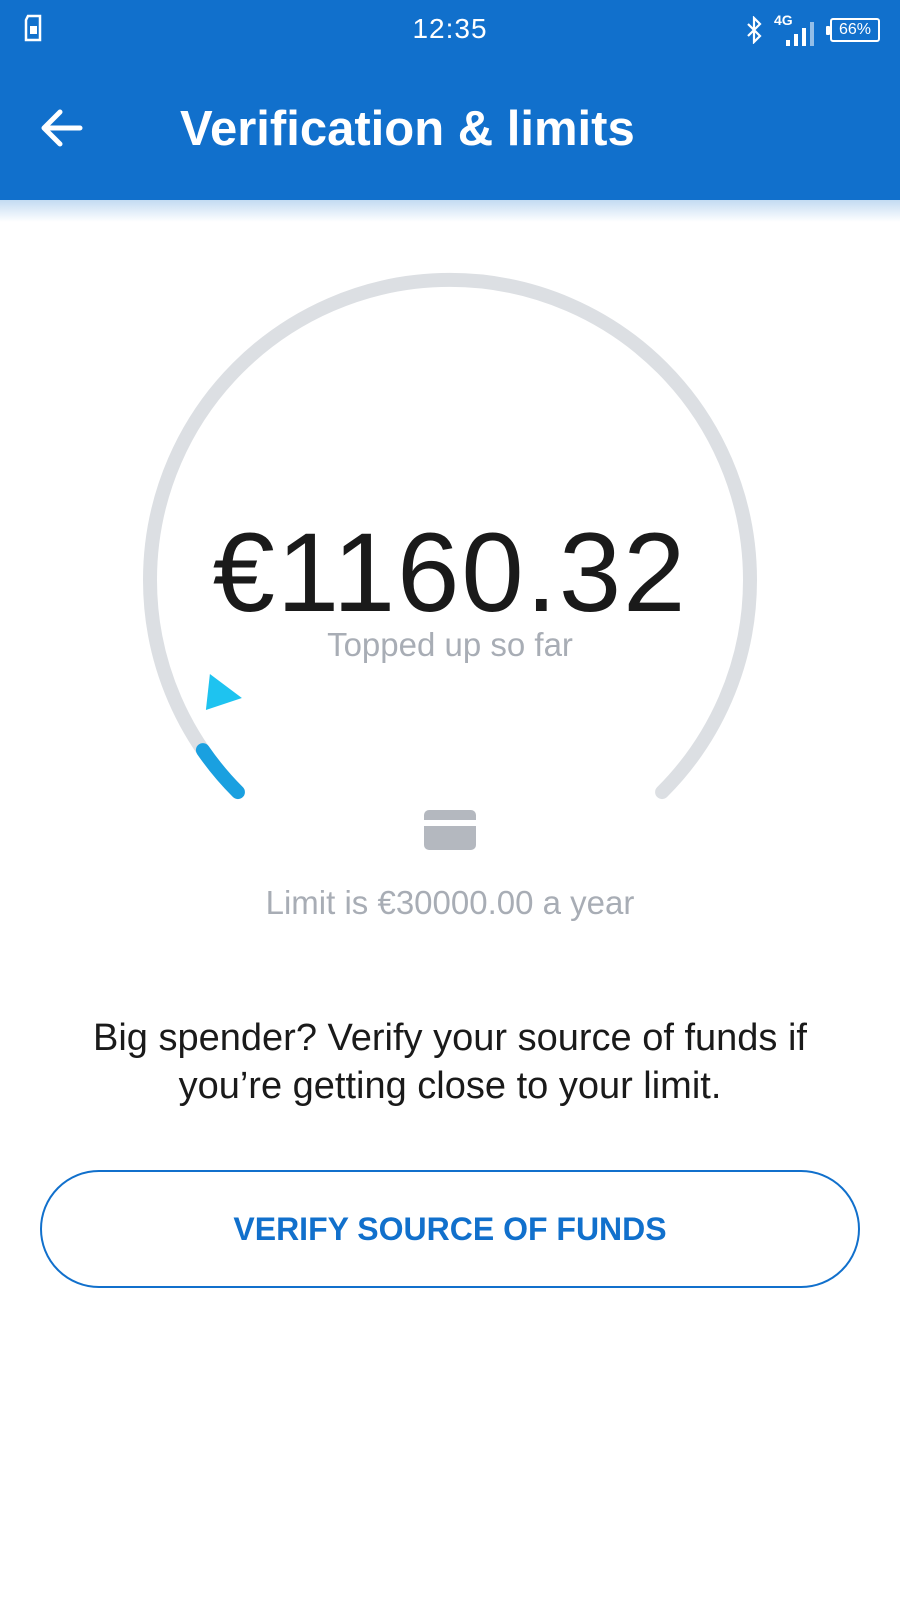 This screenshot has height=1600, width=900. Describe the element at coordinates (220, 771) in the screenshot. I see `gauge-progress` at that location.